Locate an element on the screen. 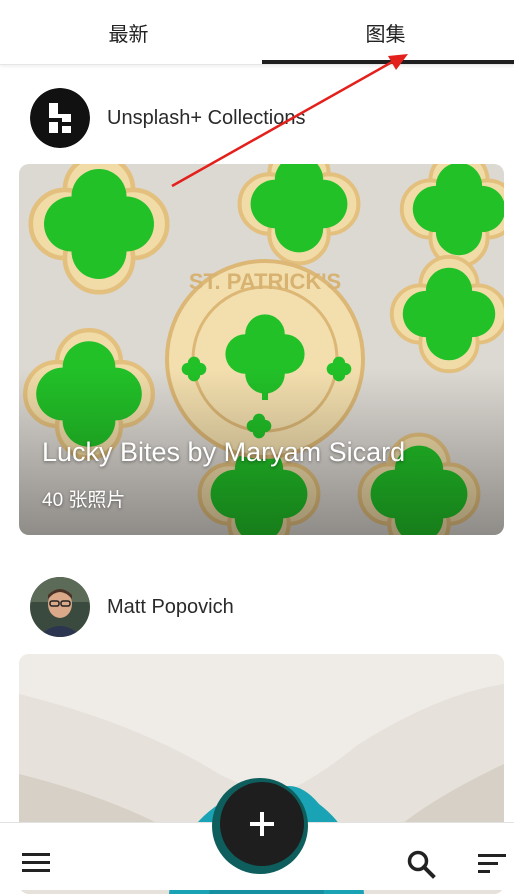 This screenshot has width=514, height=894. top-tab-bar: 最新 图集 is located at coordinates (257, 32).